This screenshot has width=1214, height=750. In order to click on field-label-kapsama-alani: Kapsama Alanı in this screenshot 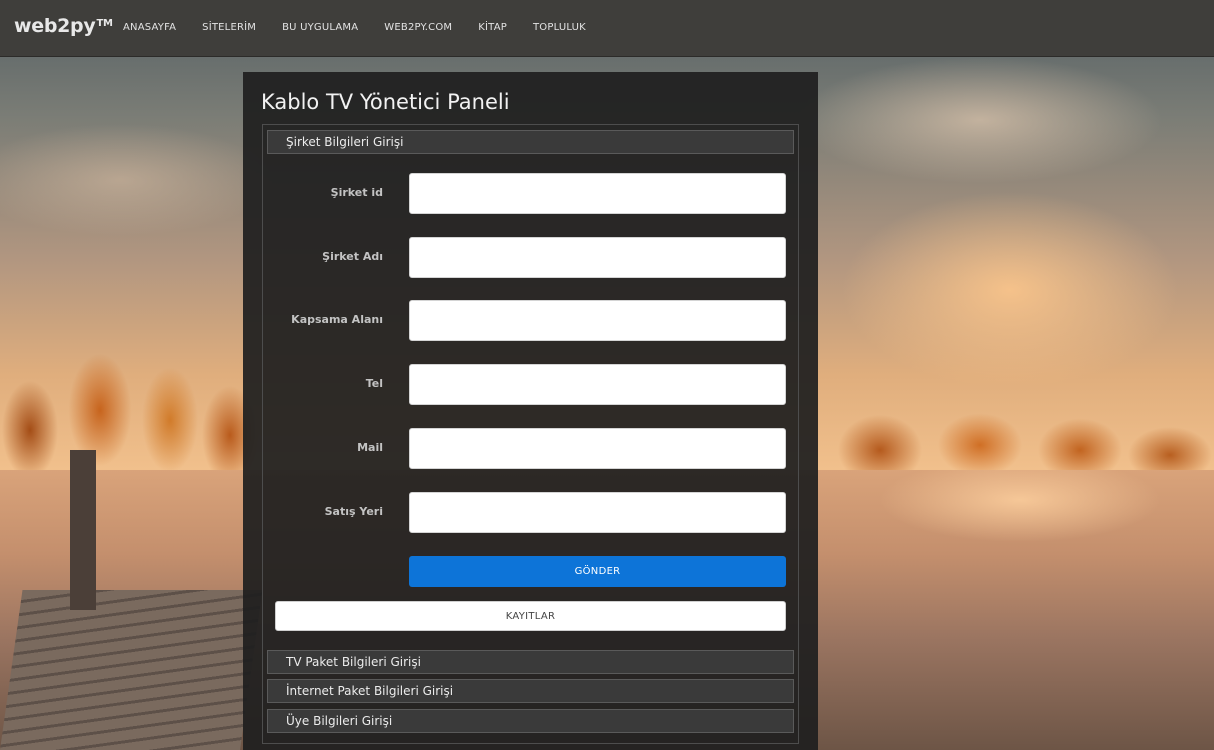, I will do `click(337, 319)`.